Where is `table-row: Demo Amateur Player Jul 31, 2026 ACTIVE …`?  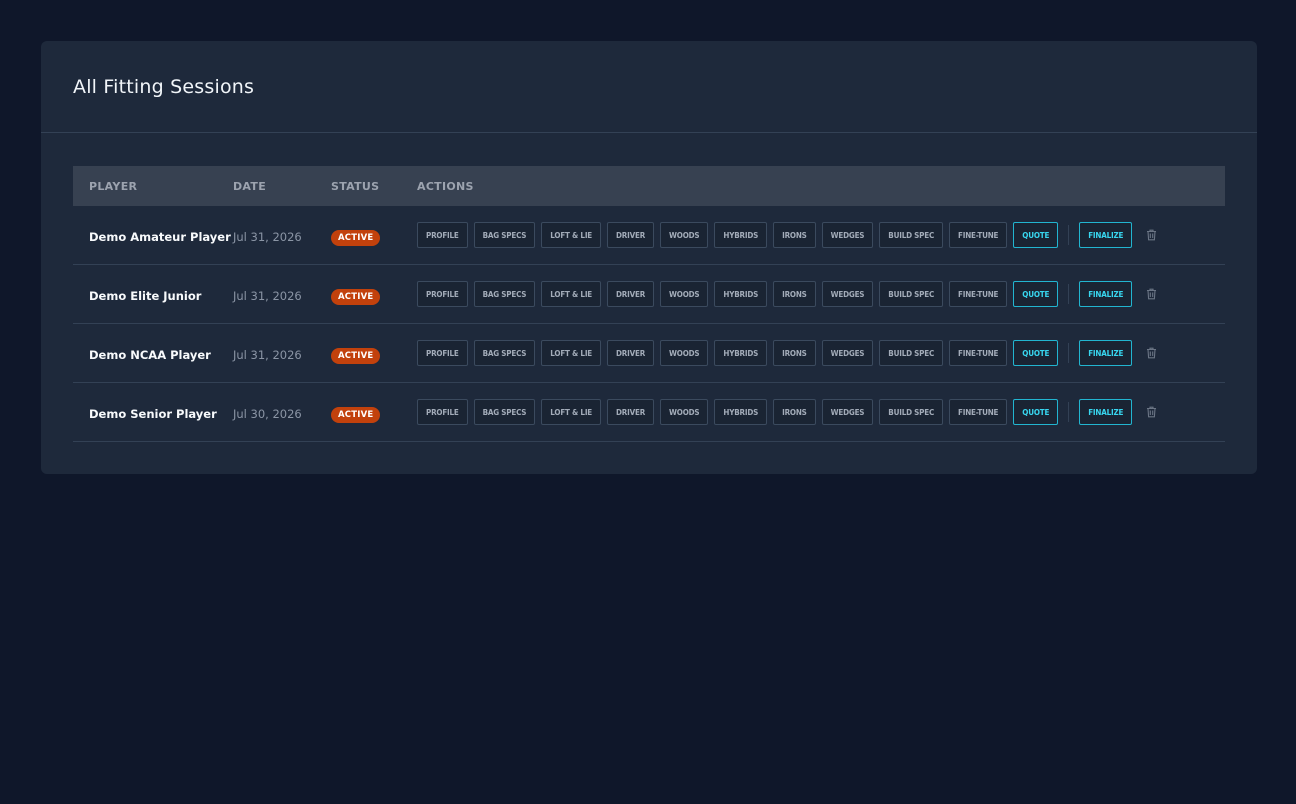
table-row: Demo Amateur Player Jul 31, 2026 ACTIVE … is located at coordinates (649, 235).